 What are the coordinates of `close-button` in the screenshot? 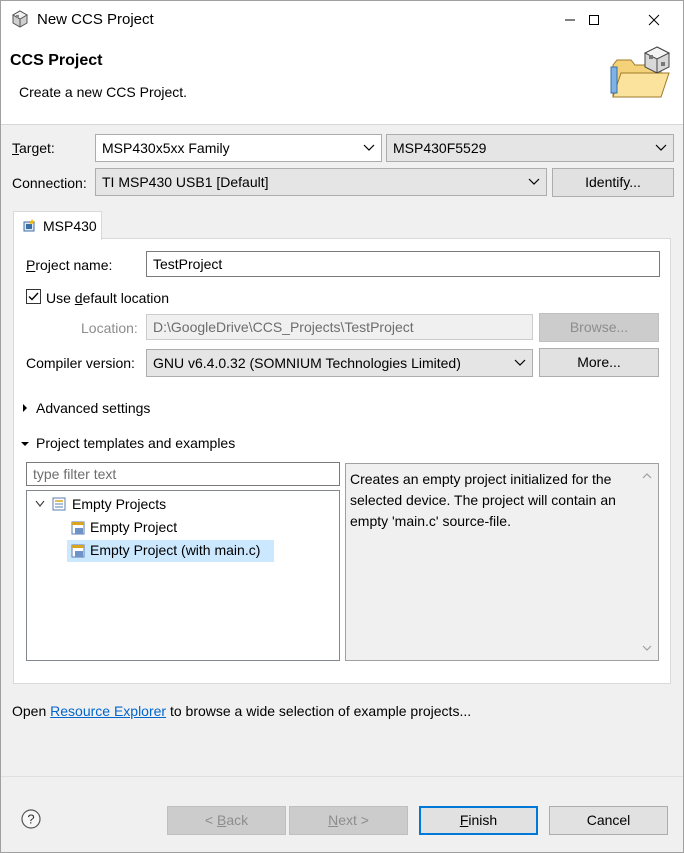 It's located at (654, 20).